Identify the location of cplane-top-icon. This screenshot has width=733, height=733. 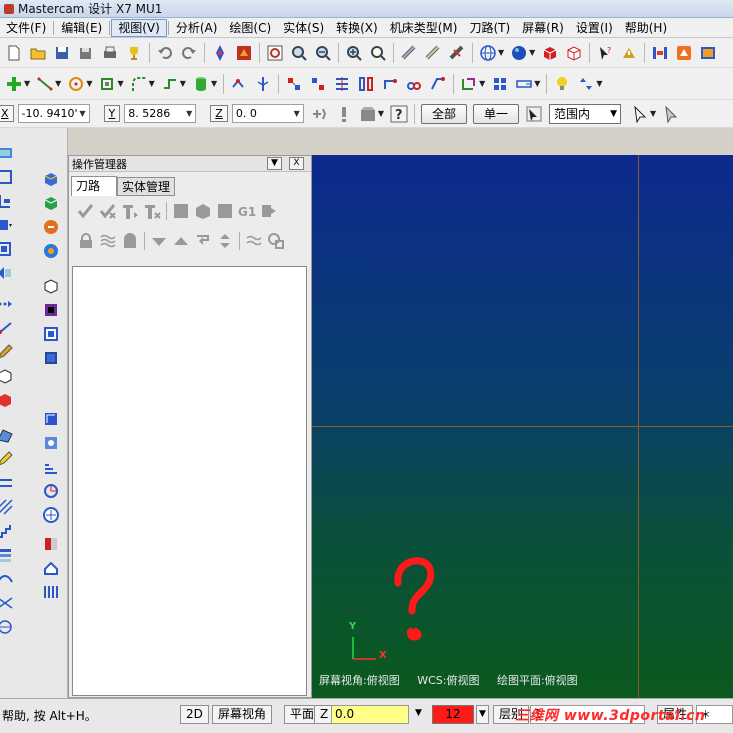
(409, 53).